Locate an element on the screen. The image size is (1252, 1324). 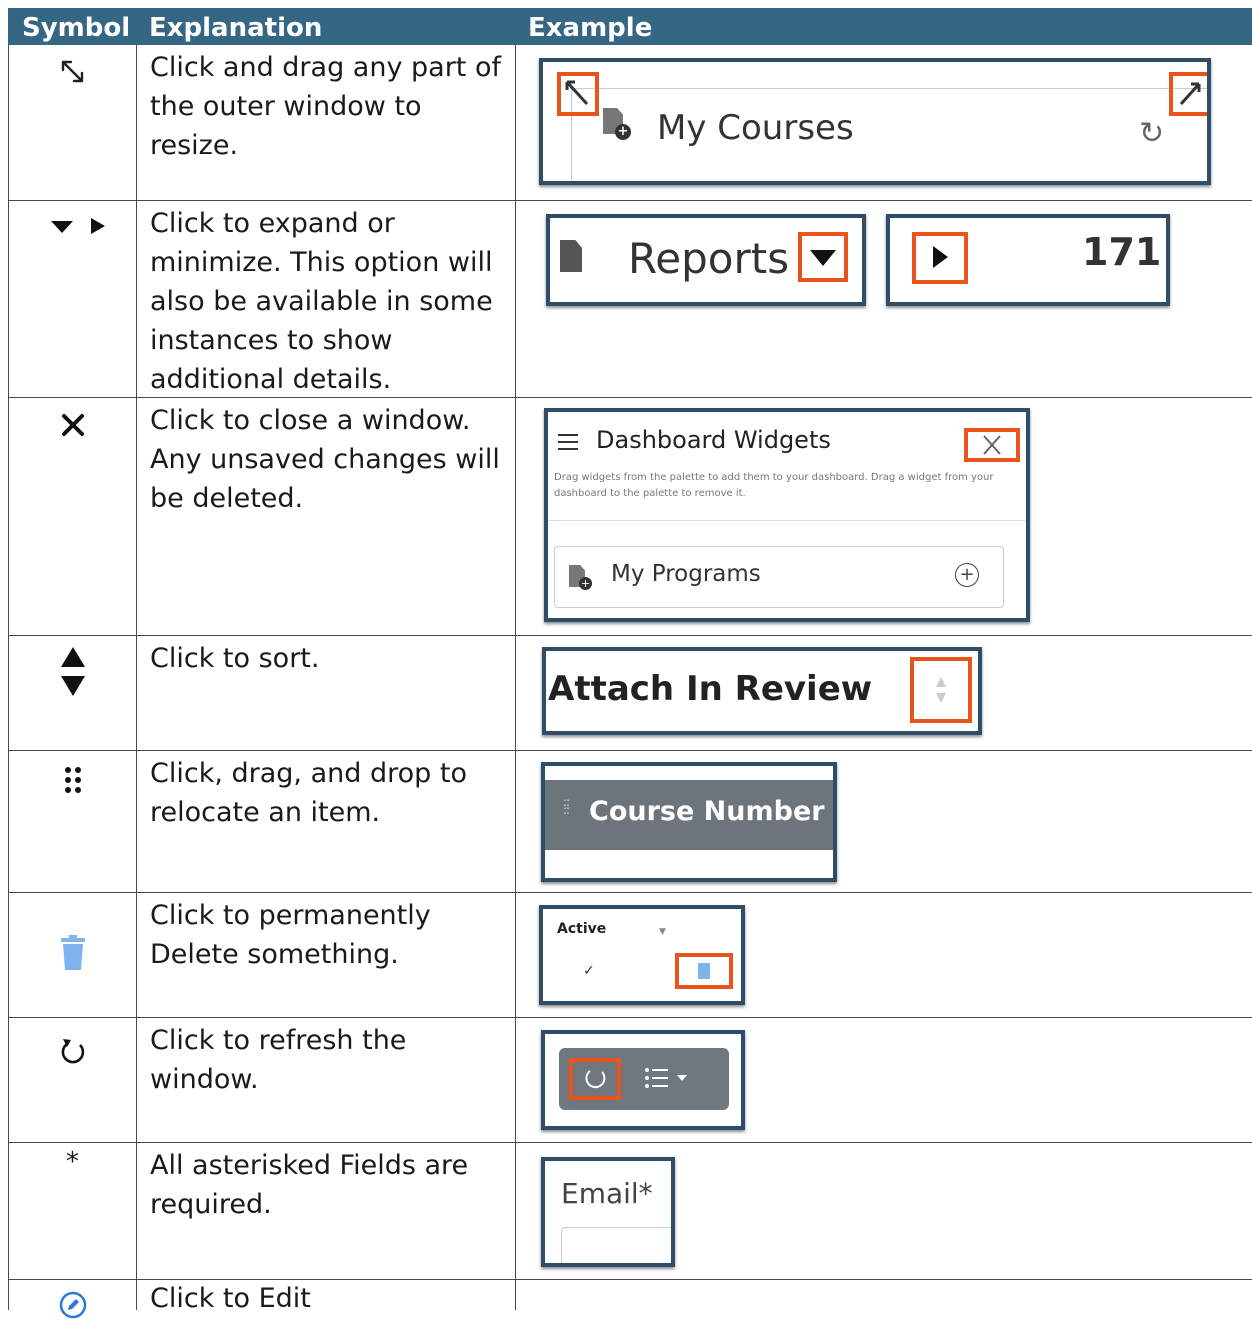
table-row: Click to sort. Attach In Review is located at coordinates (630, 693).